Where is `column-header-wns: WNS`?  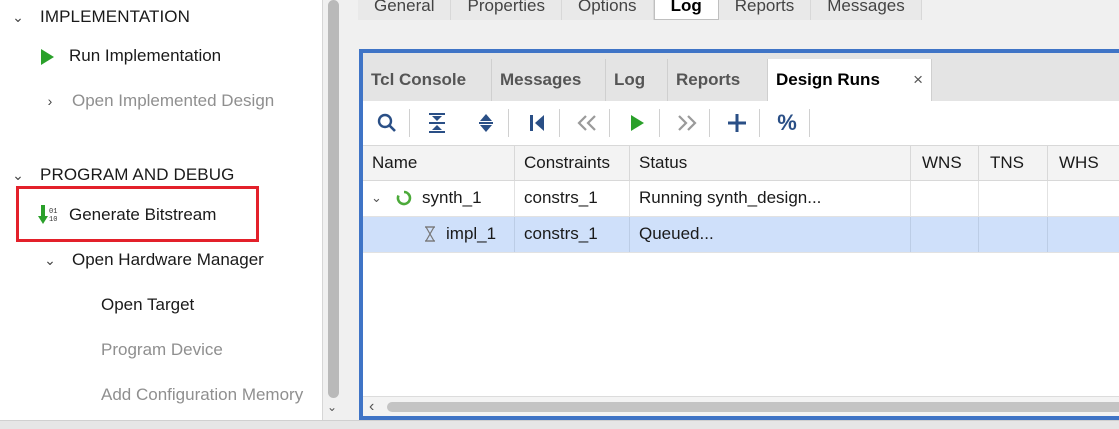 column-header-wns: WNS is located at coordinates (945, 163).